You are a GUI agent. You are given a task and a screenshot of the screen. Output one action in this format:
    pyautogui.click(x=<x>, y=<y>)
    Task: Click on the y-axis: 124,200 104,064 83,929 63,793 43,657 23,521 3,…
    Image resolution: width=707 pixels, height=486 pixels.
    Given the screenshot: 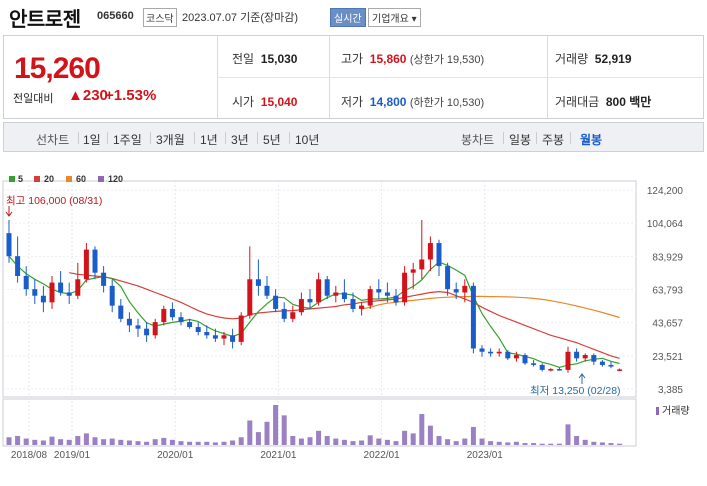 What is the action you would take?
    pyautogui.click(x=665, y=291)
    